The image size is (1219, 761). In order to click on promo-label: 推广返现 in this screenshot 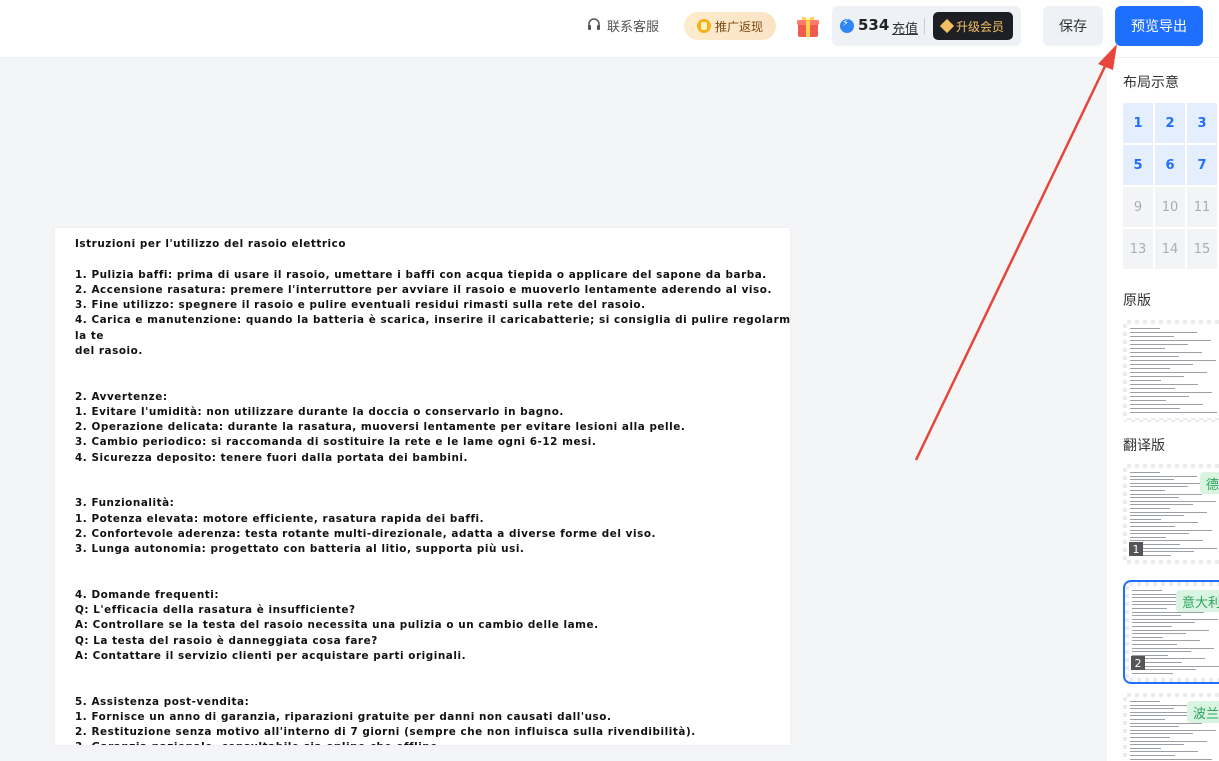, I will do `click(738, 26)`.